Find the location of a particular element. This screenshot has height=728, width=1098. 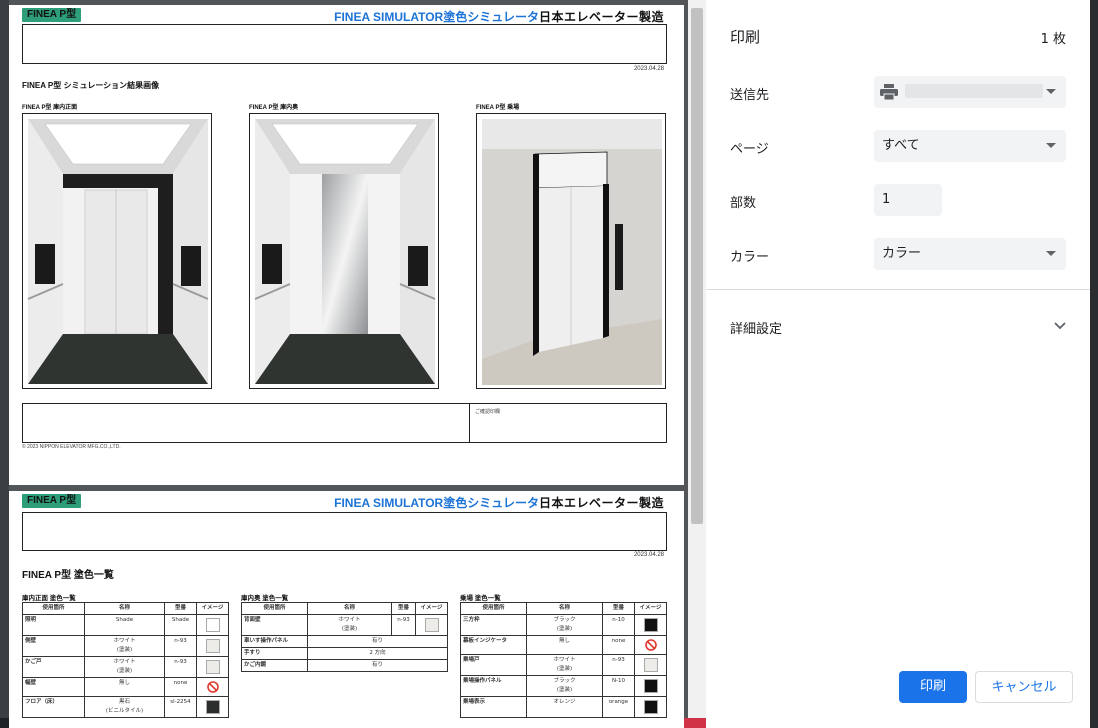

caption-front: FINEA P型 庫内正面 is located at coordinates (50, 108).